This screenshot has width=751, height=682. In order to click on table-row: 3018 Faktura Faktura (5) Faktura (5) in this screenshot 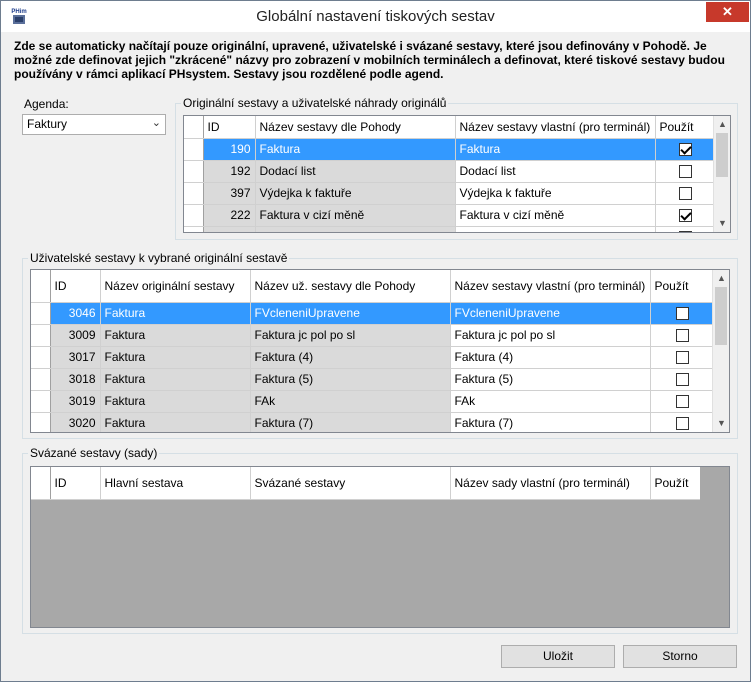, I will do `click(373, 379)`.